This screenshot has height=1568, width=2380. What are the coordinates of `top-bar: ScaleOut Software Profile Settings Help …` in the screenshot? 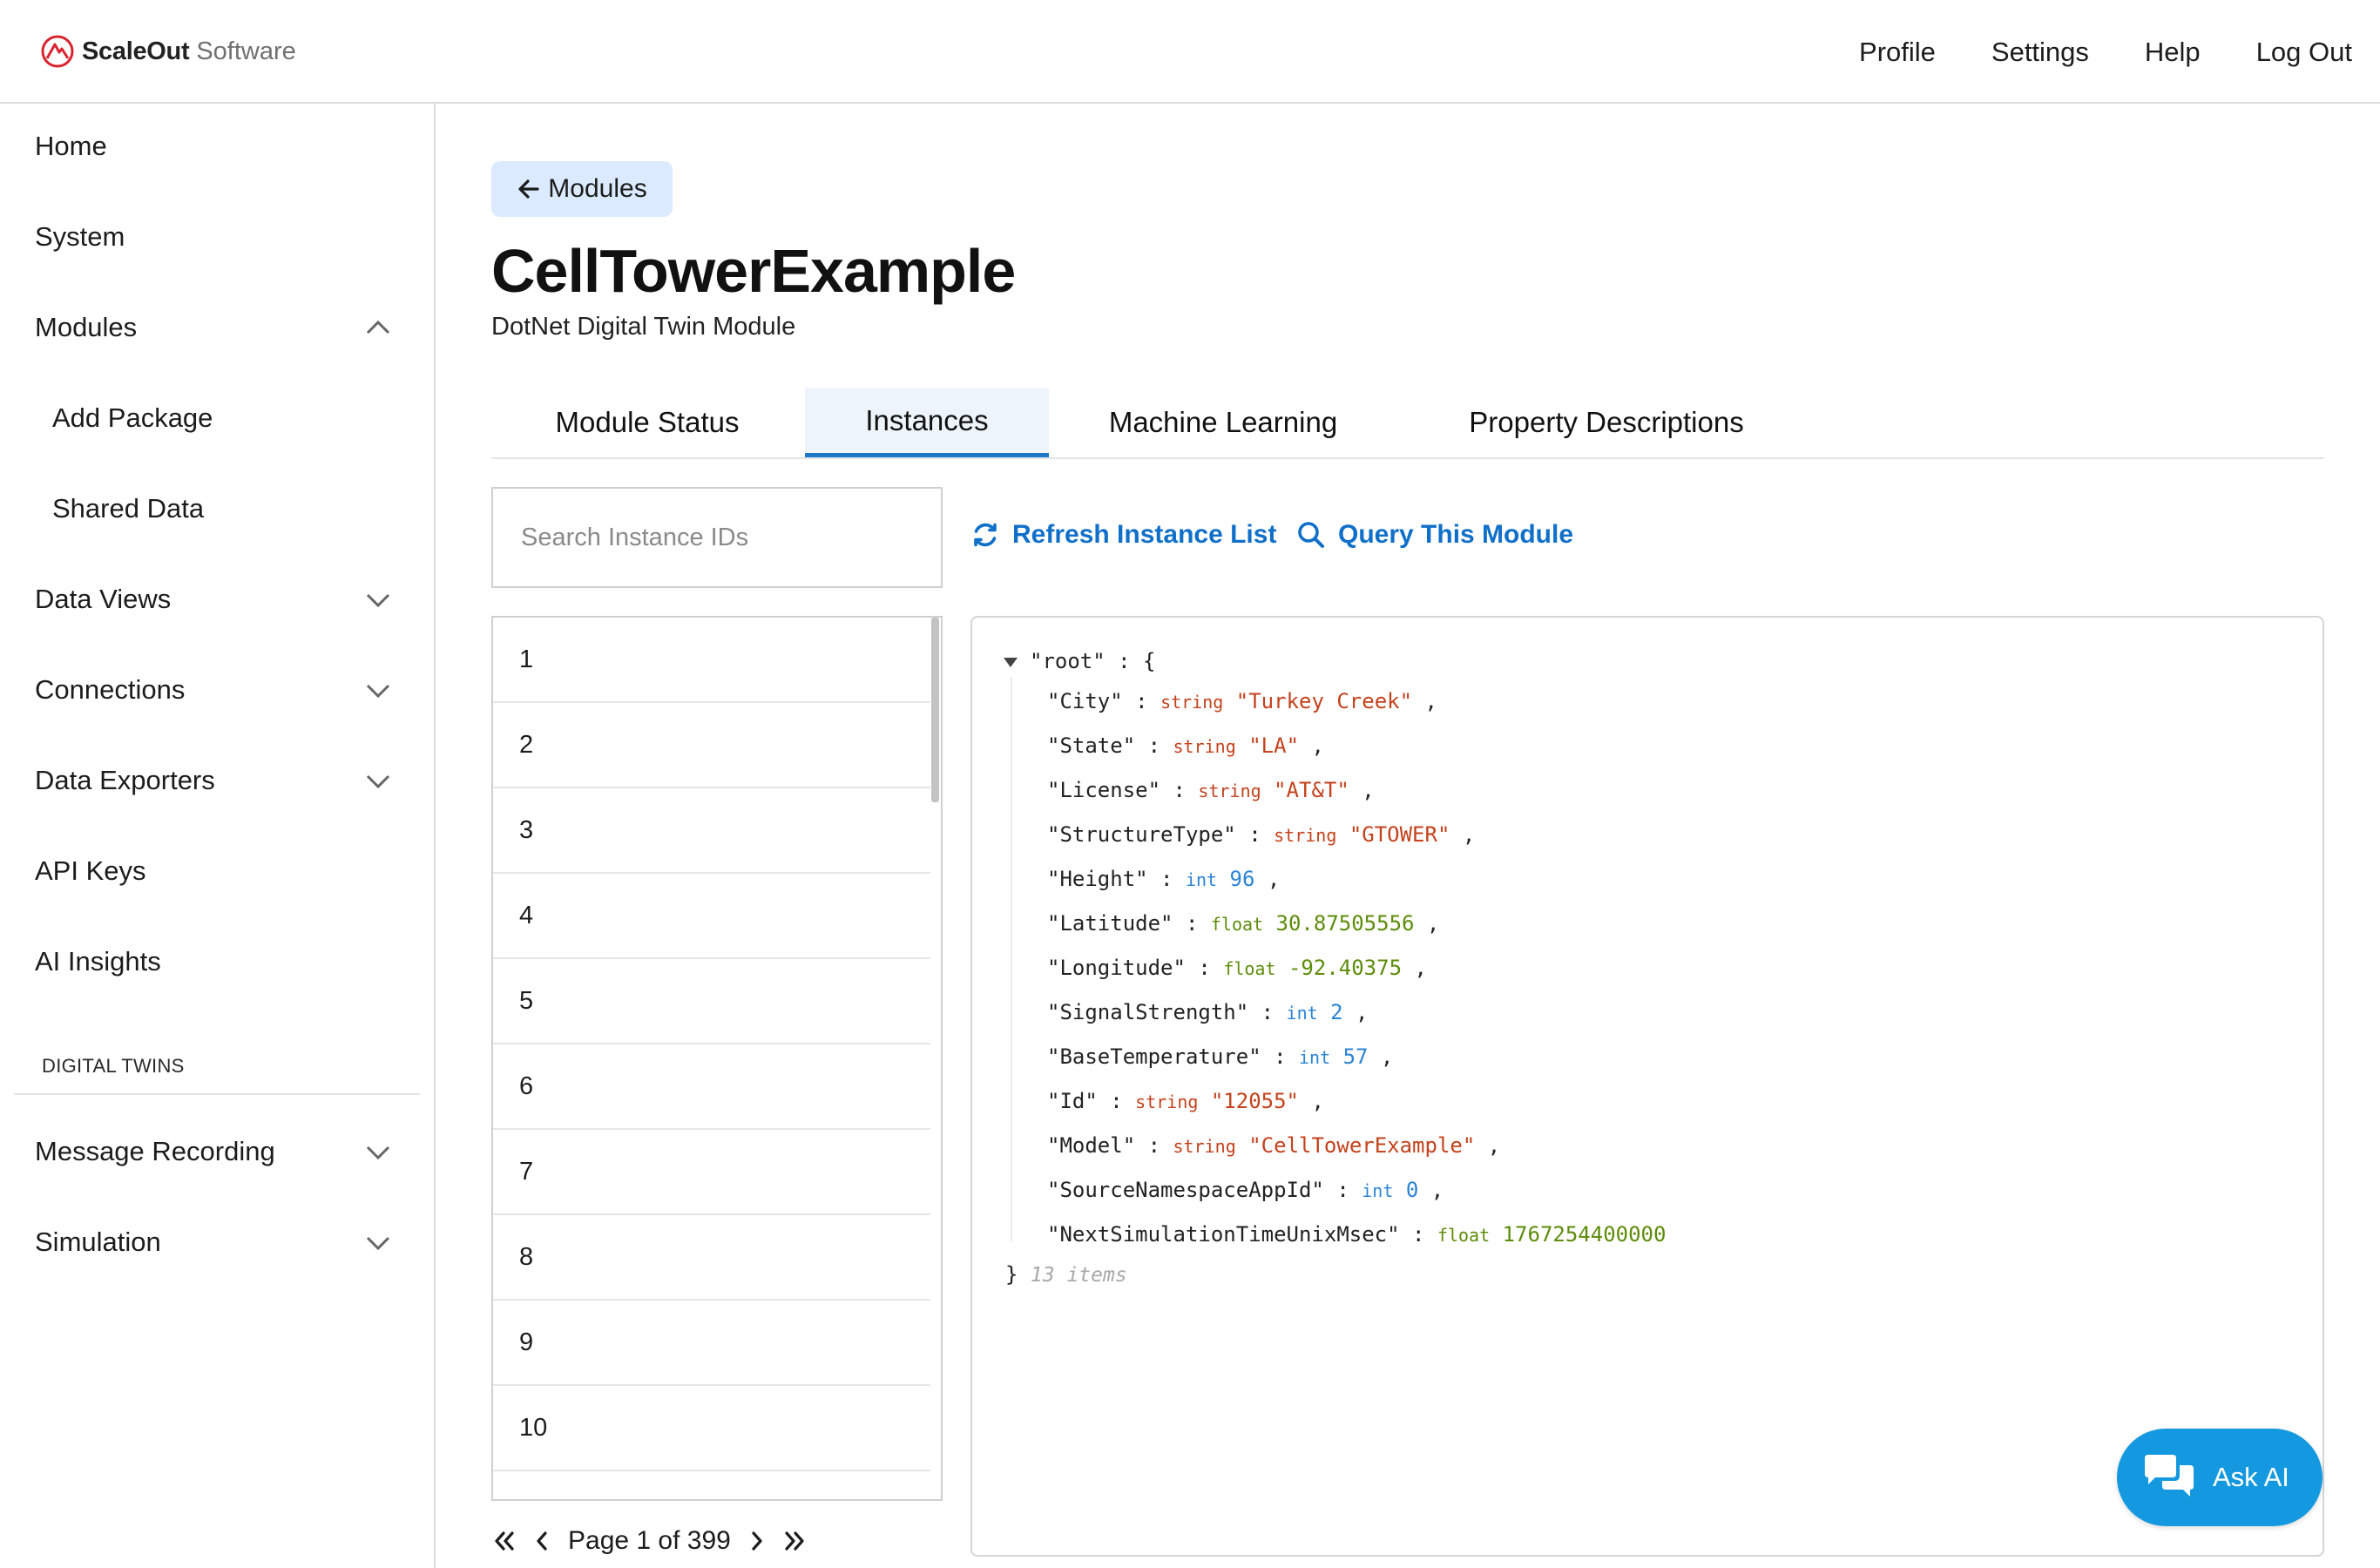 It's located at (1190, 52).